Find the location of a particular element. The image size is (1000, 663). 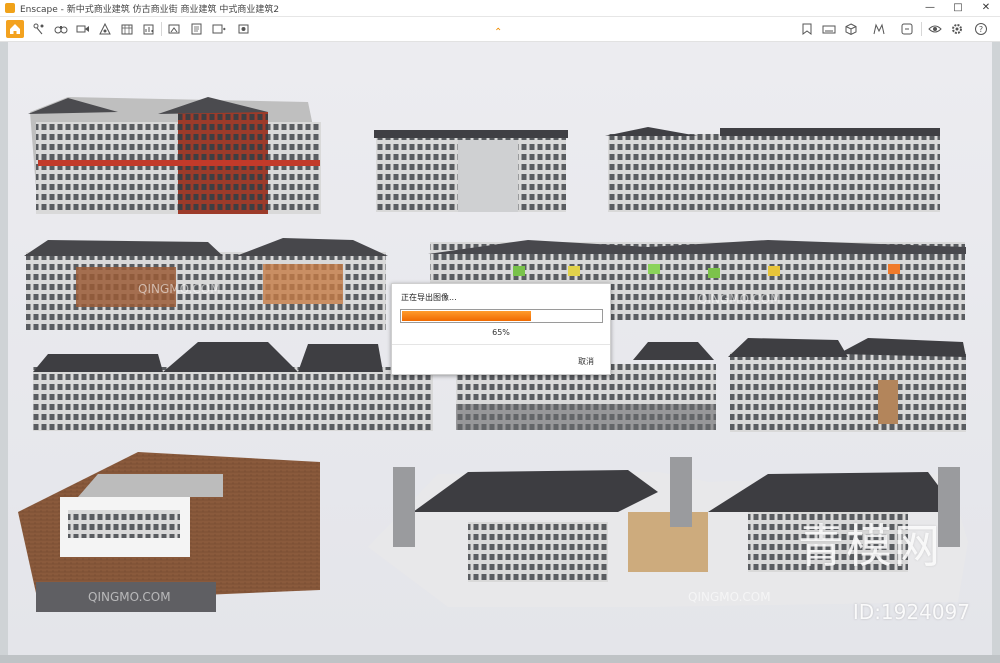

progress-percent: 65% is located at coordinates (501, 332).